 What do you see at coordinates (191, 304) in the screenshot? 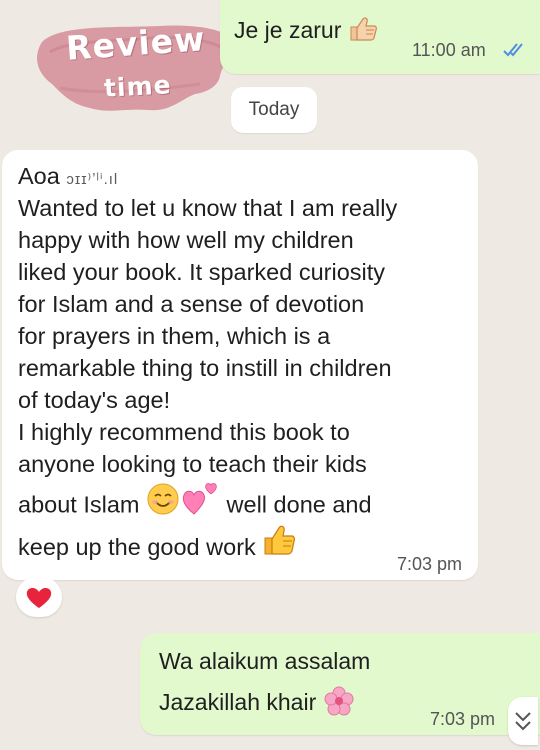
I see `message-line: for Islam and a sense of devotion` at bounding box center [191, 304].